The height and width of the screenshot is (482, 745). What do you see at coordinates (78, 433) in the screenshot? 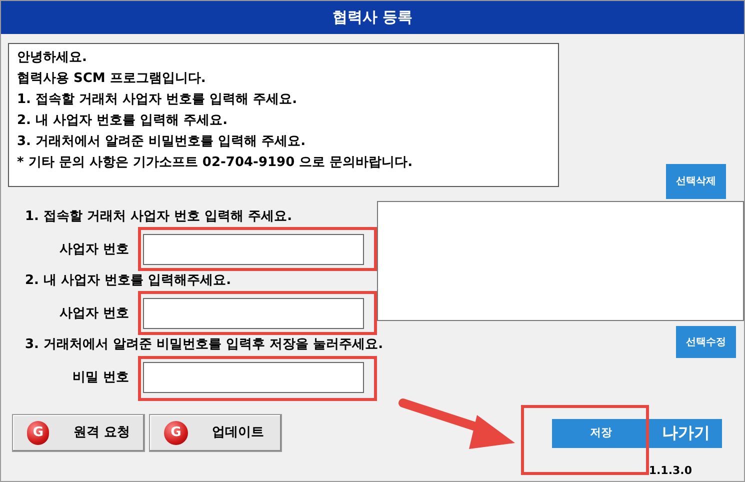
I see `tool-button: G 원격 요청` at bounding box center [78, 433].